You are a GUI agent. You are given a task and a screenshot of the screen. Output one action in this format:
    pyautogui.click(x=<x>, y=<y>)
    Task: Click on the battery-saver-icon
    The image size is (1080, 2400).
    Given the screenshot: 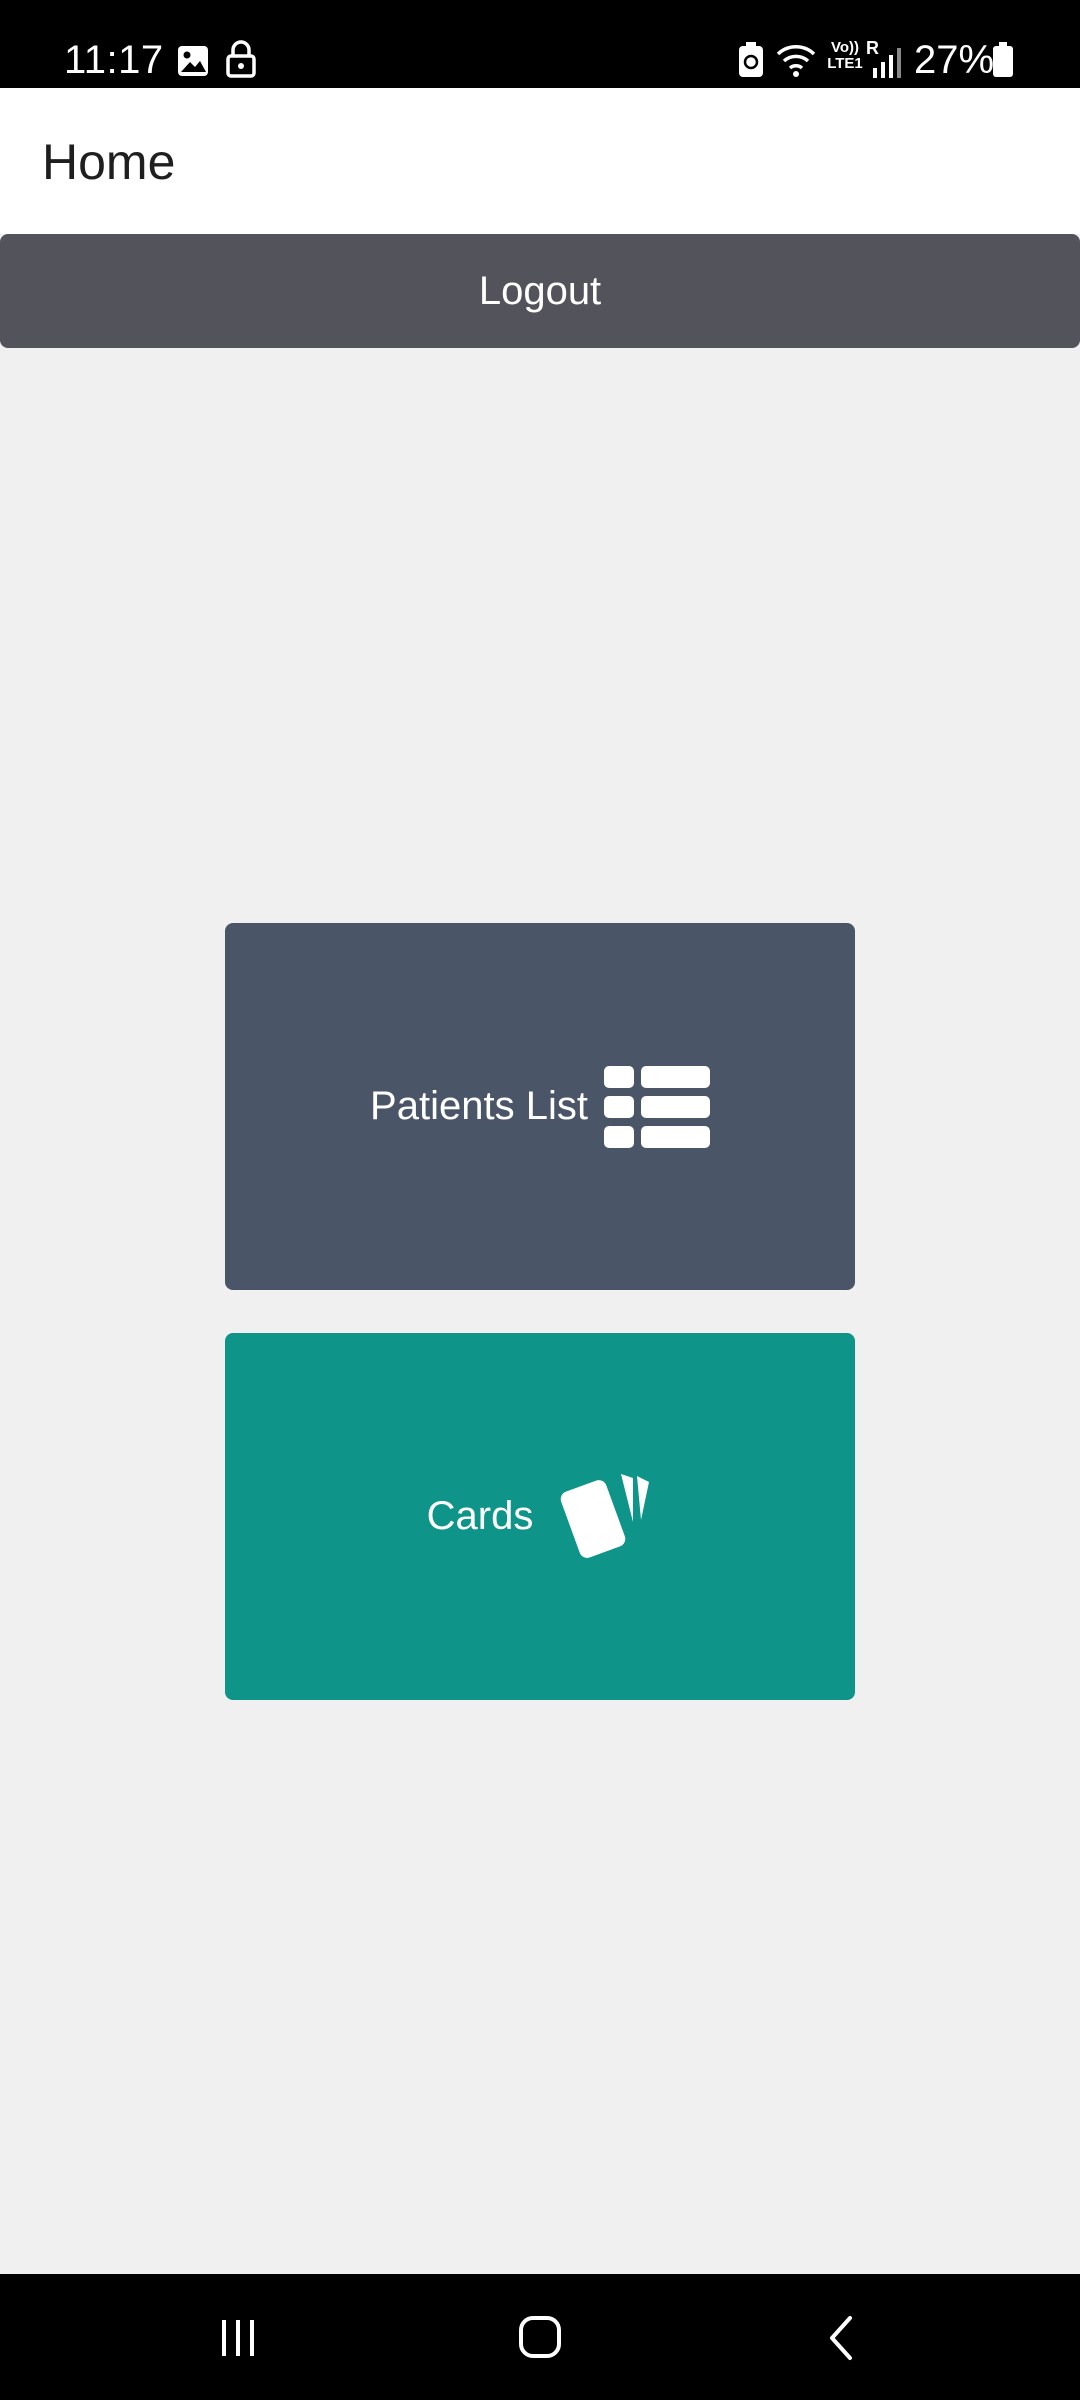 What is the action you would take?
    pyautogui.click(x=751, y=59)
    